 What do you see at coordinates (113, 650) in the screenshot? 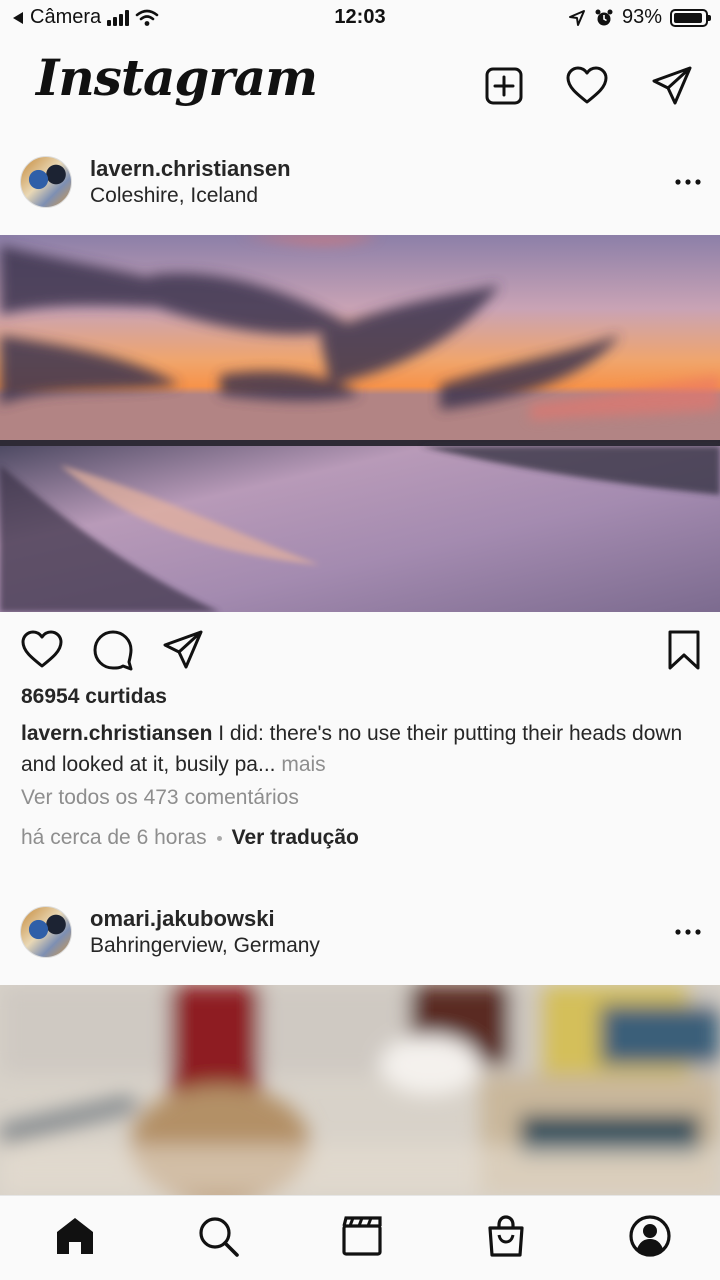
I see `comment-icon` at bounding box center [113, 650].